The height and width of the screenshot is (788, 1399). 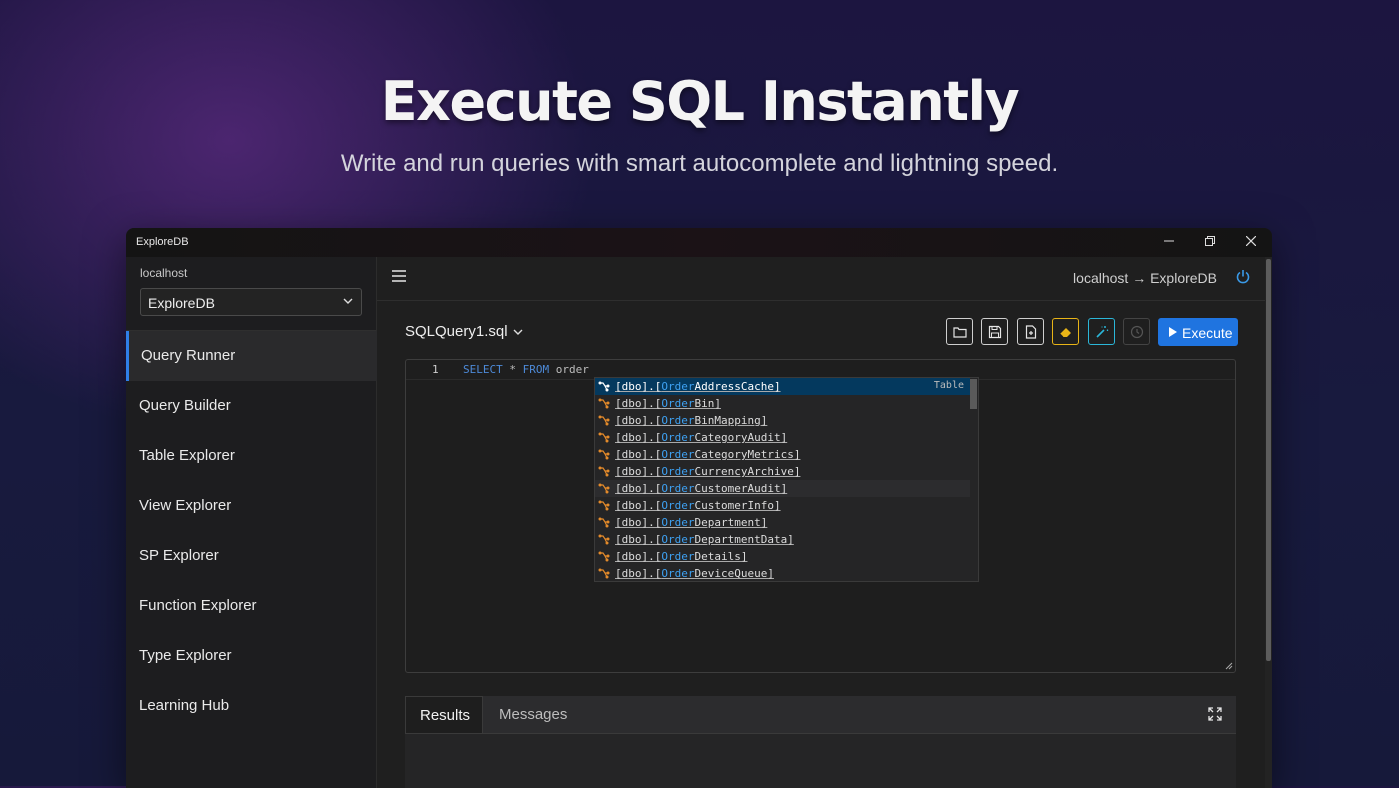 What do you see at coordinates (820, 715) in the screenshot?
I see `results-tabs: Results Messages` at bounding box center [820, 715].